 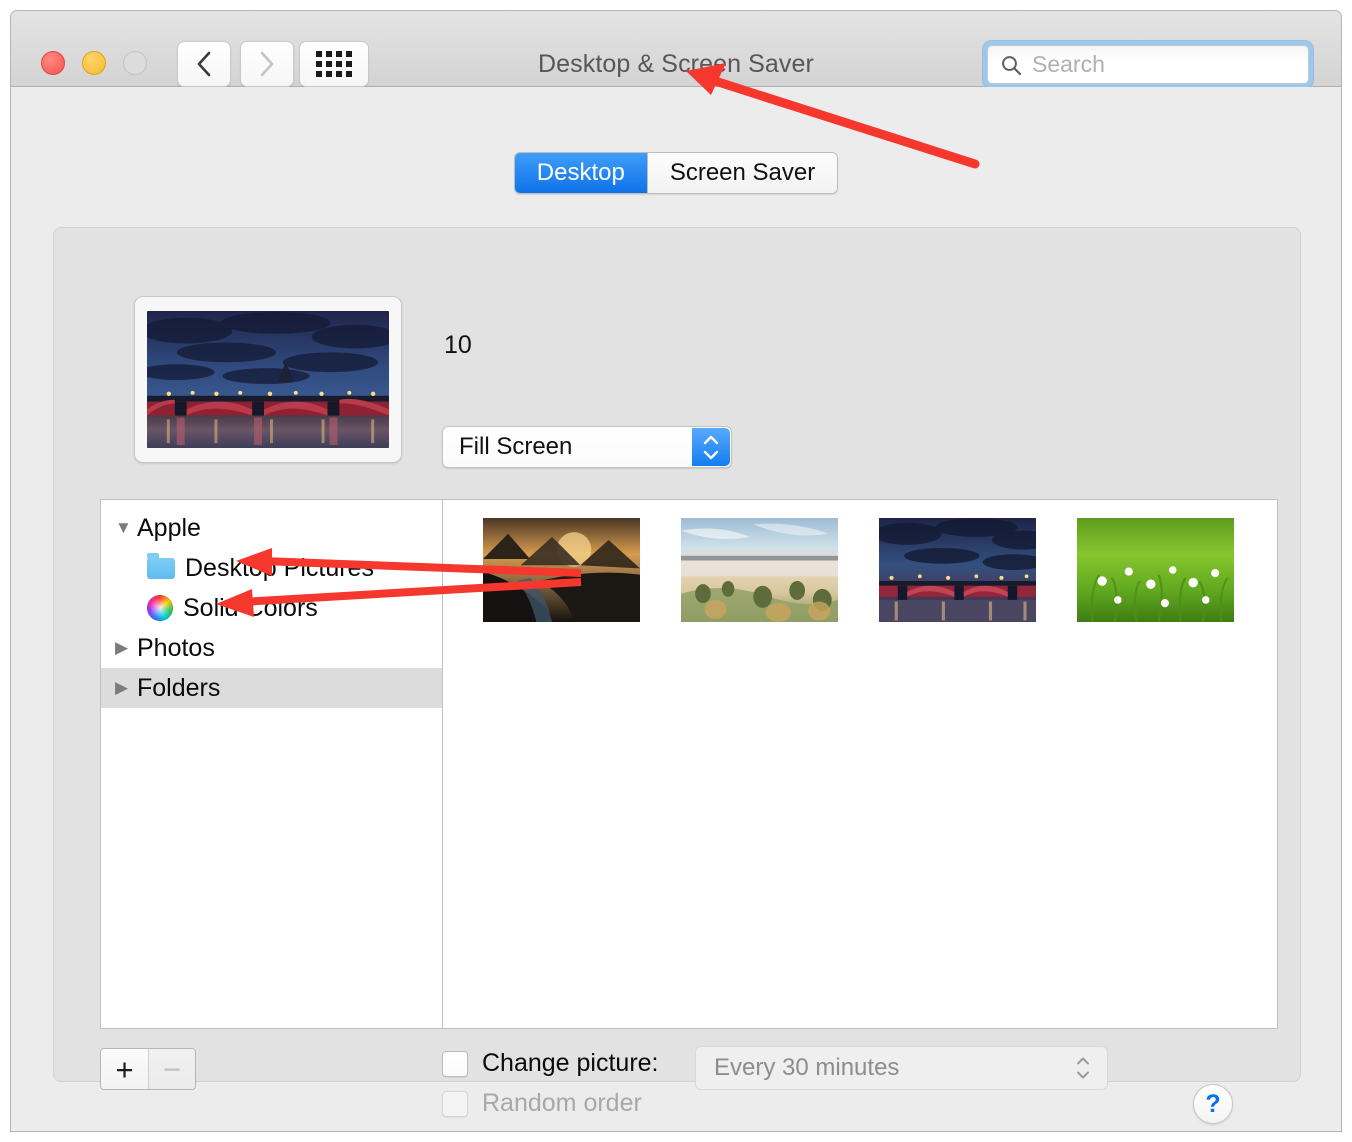 I want to click on sidebar-item-label: Folders, so click(x=179, y=687).